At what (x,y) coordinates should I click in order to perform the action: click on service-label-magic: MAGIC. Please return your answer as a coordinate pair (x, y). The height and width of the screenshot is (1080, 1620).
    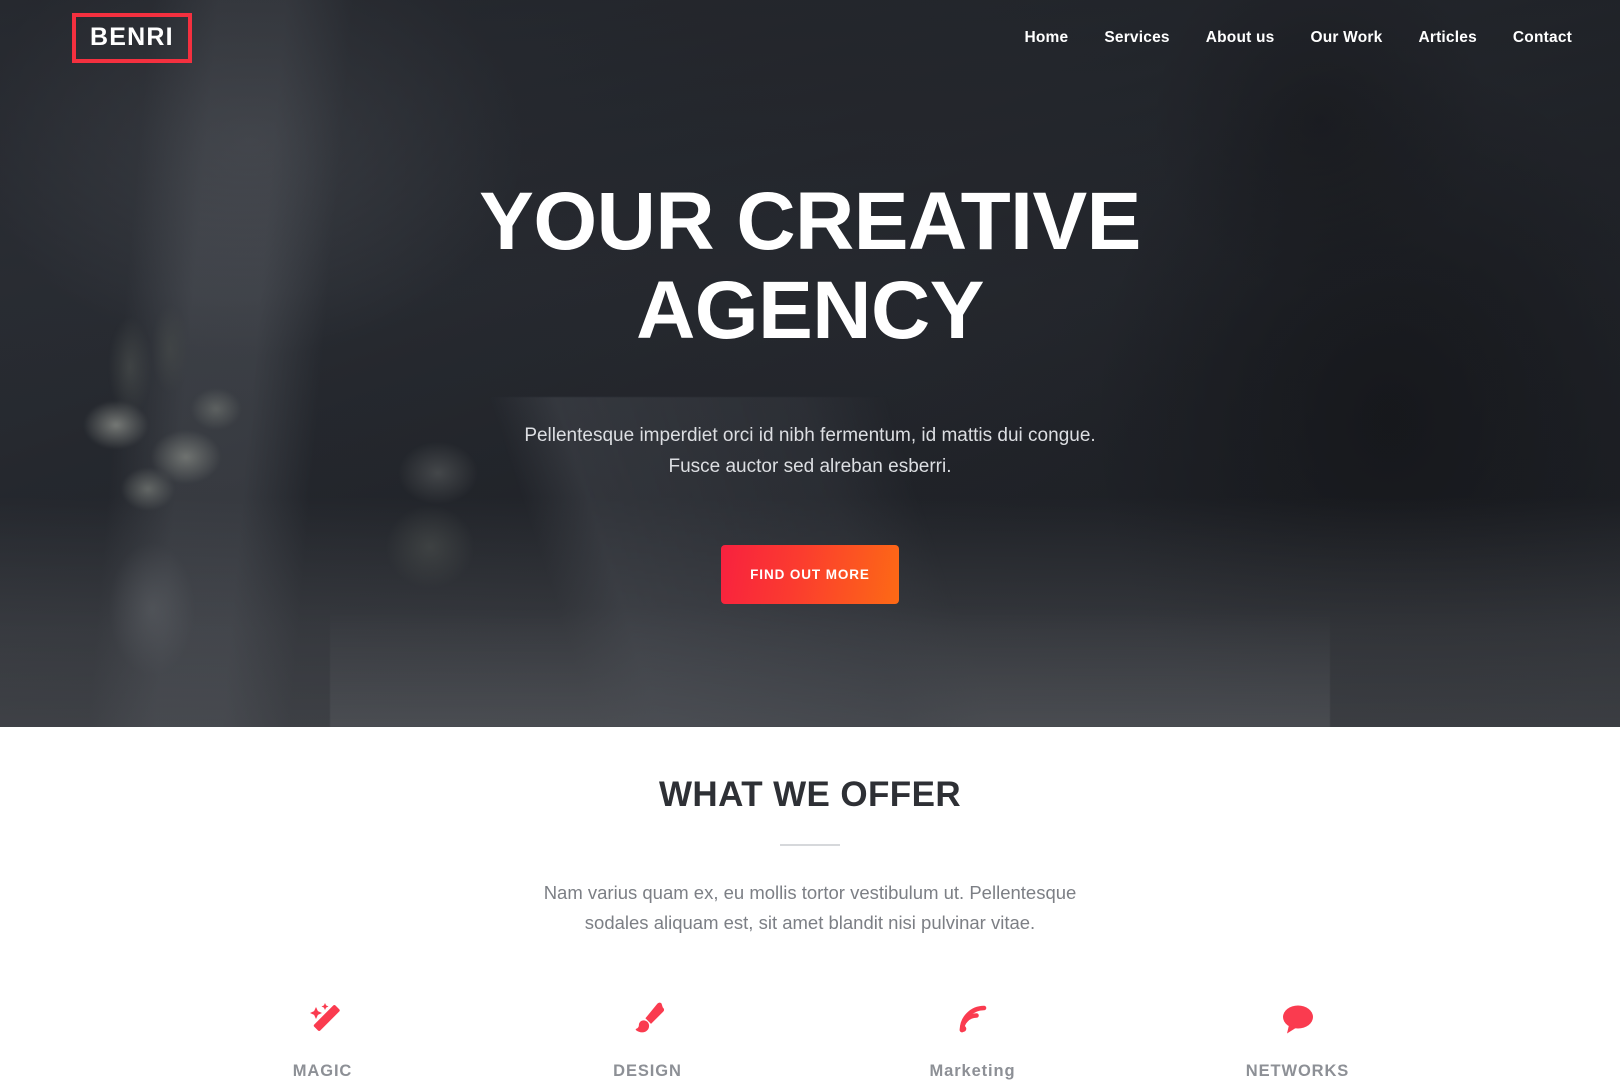
    Looking at the image, I should click on (322, 1070).